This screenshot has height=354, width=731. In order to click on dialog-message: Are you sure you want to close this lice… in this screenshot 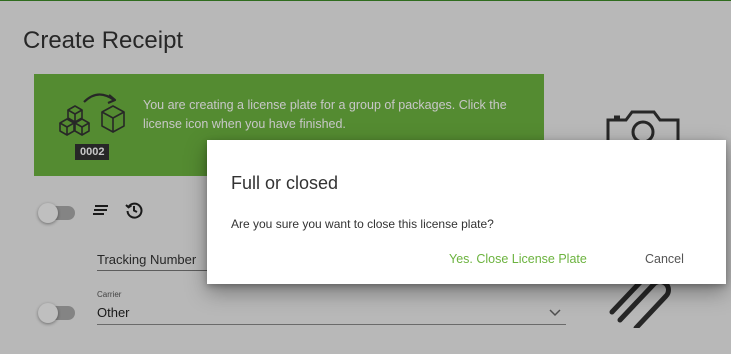, I will do `click(362, 224)`.